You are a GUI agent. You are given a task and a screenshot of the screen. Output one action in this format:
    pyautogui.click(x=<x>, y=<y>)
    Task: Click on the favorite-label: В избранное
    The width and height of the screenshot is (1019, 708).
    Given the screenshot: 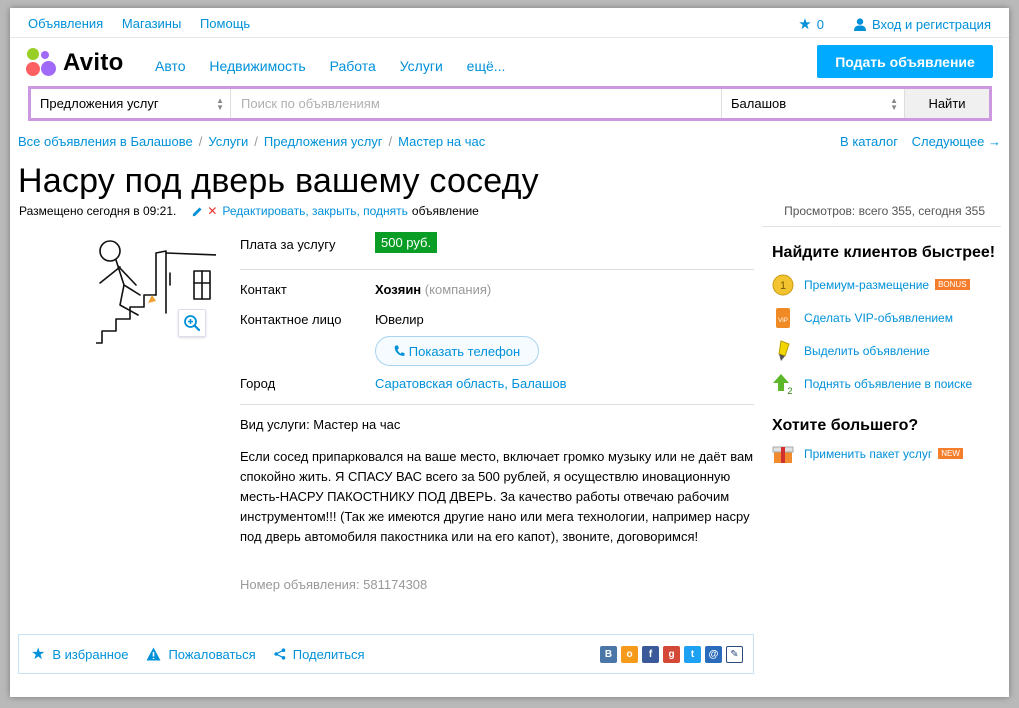 What is the action you would take?
    pyautogui.click(x=90, y=654)
    